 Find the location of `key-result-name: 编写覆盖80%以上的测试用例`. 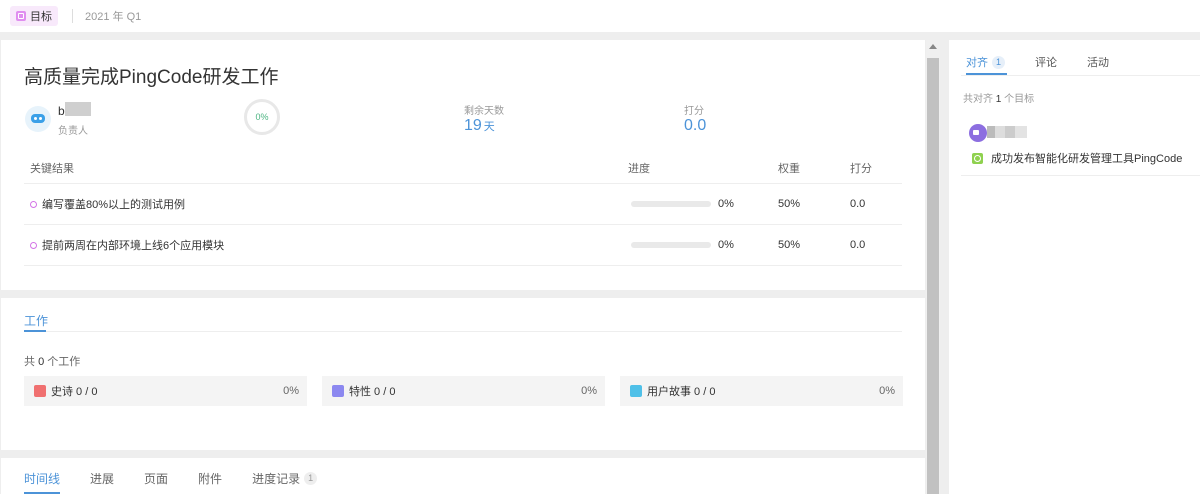

key-result-name: 编写覆盖80%以上的测试用例 is located at coordinates (113, 204).